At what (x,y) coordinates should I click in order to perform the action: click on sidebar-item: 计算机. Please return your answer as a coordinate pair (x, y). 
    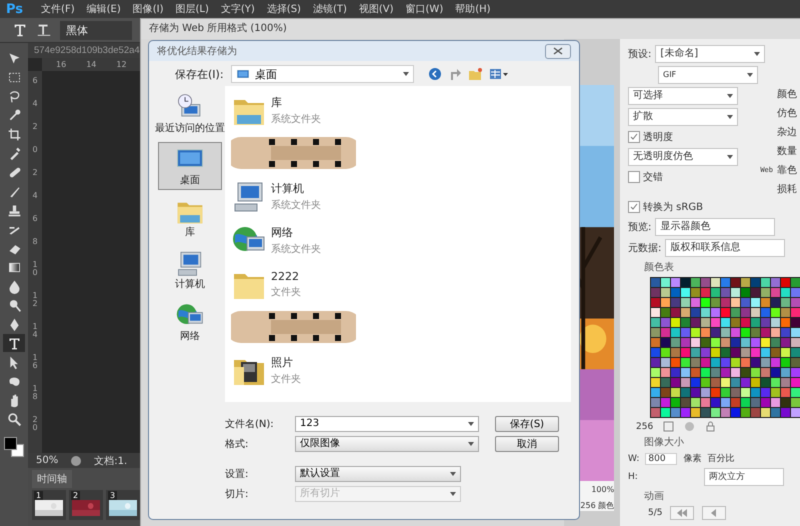
    Looking at the image, I should click on (190, 270).